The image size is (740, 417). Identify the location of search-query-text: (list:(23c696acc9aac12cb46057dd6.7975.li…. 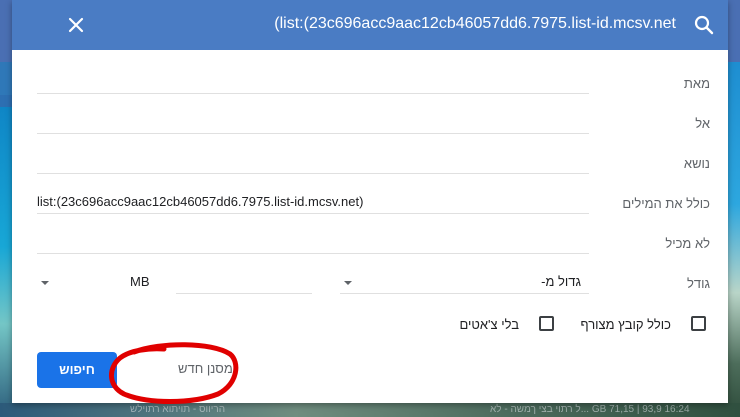
(475, 24).